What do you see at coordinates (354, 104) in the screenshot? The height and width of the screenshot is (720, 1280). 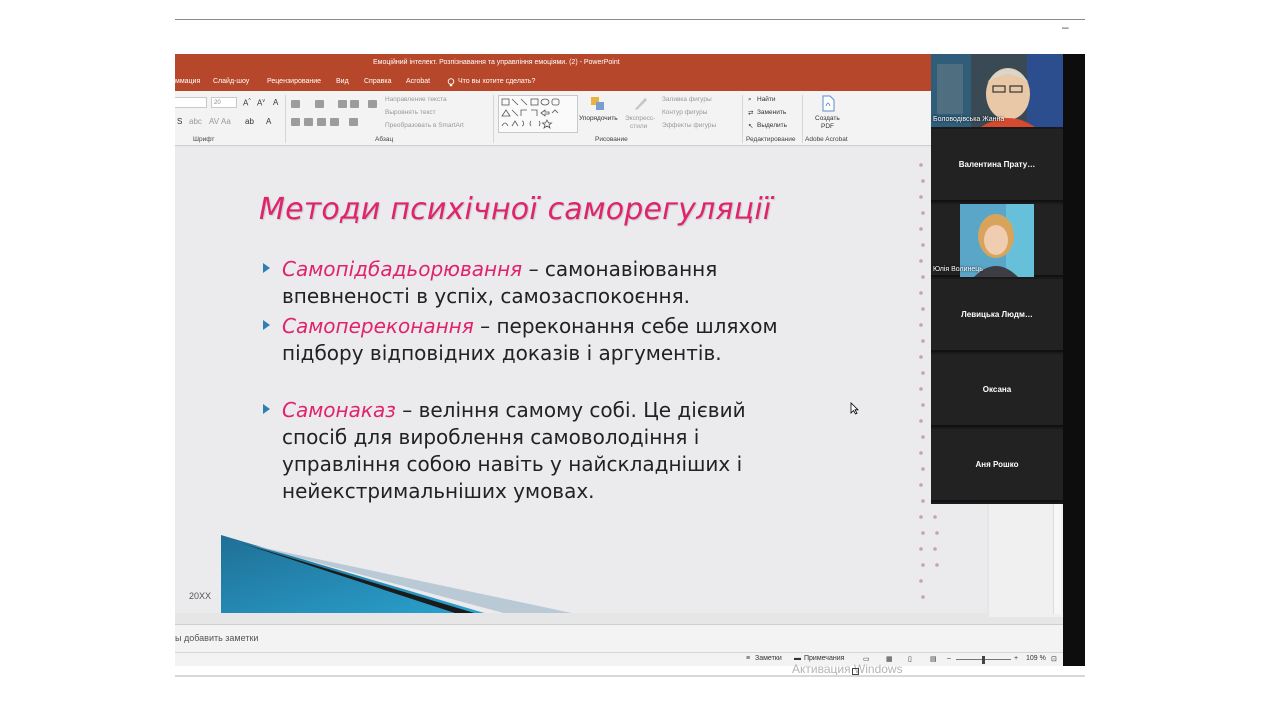 I see `increase-indent-icon` at bounding box center [354, 104].